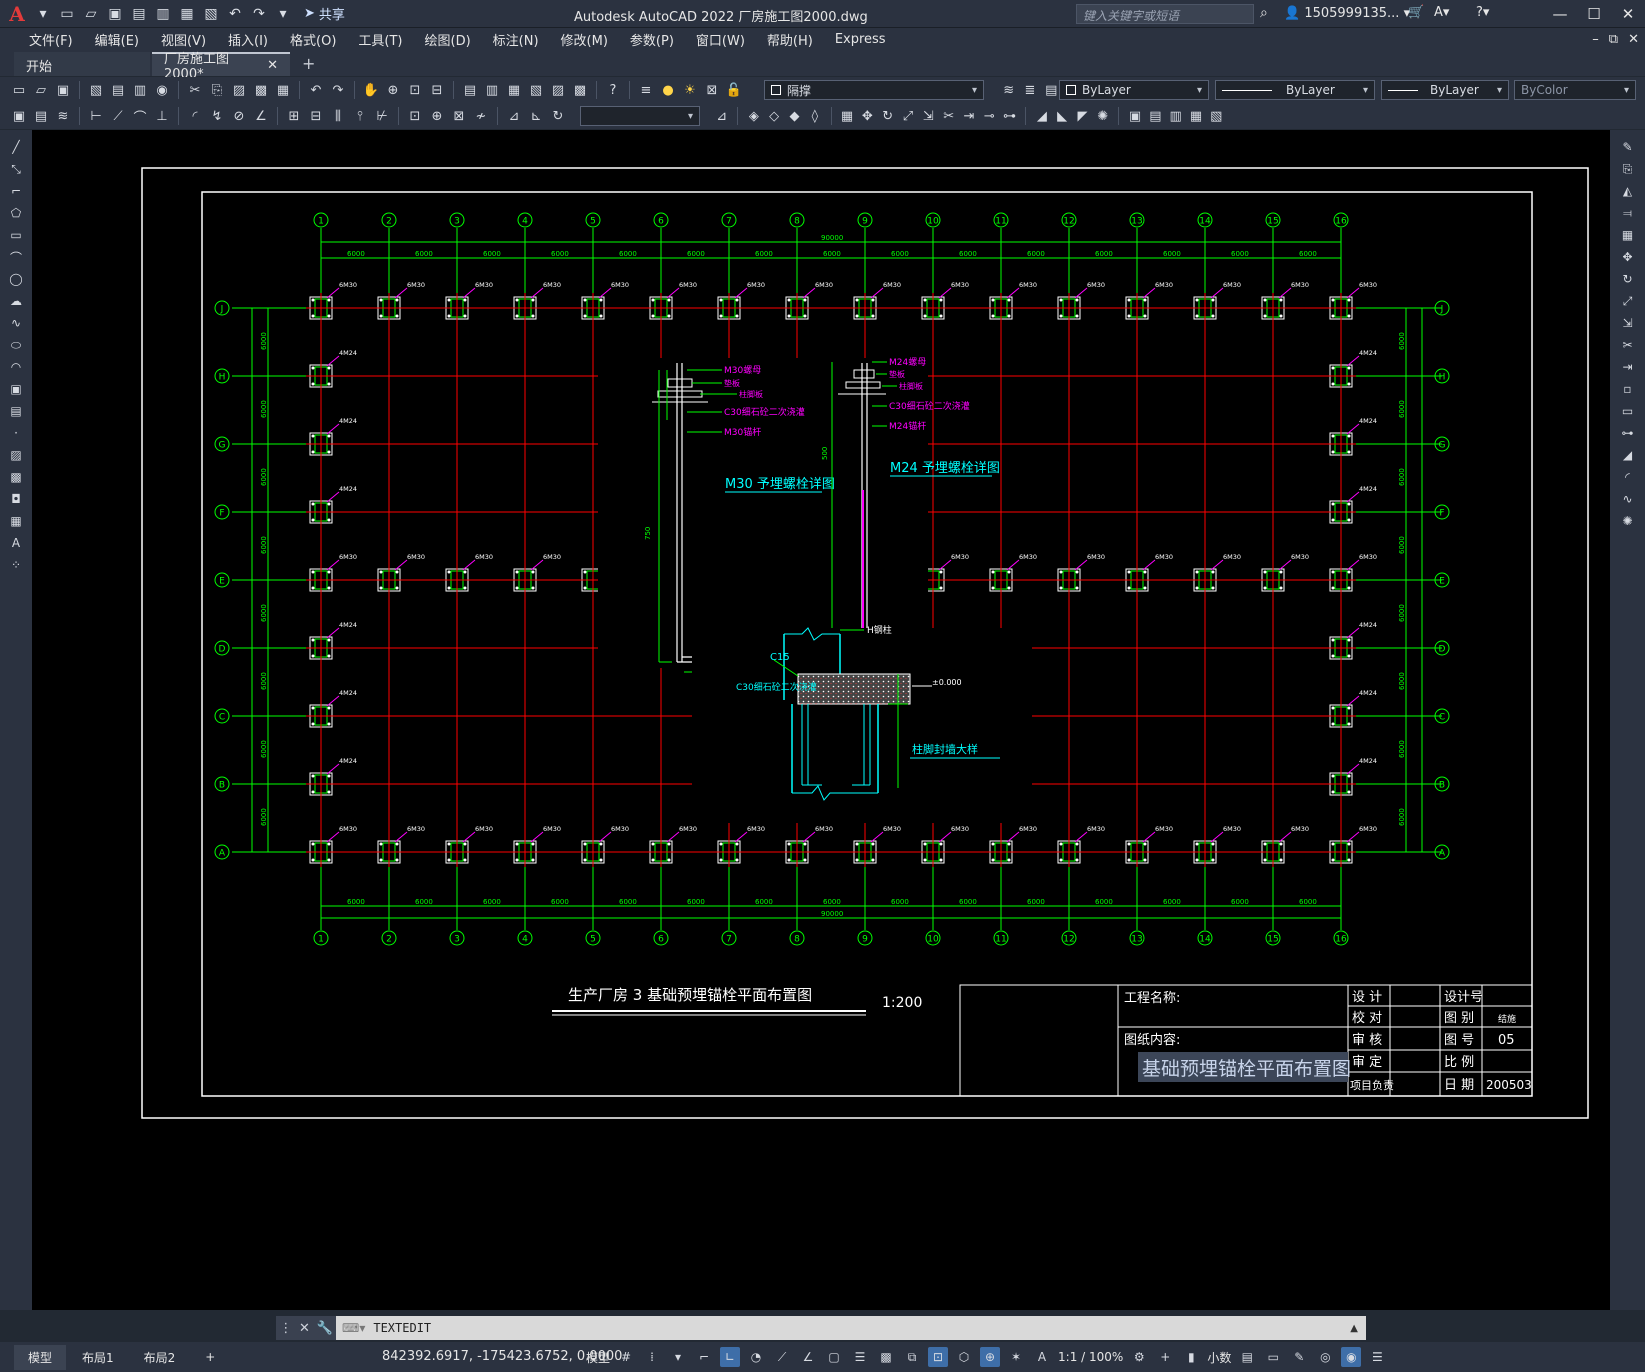 The height and width of the screenshot is (1372, 1645). Describe the element at coordinates (261, 90) in the screenshot. I see `match-properties-icon: ▩` at that location.